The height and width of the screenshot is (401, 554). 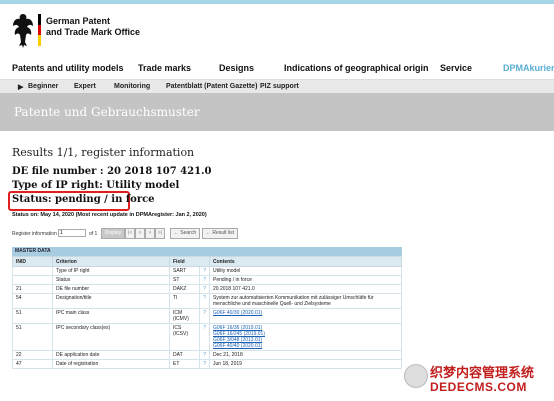 What do you see at coordinates (160, 233) in the screenshot?
I see `last-page-button: >|` at bounding box center [160, 233].